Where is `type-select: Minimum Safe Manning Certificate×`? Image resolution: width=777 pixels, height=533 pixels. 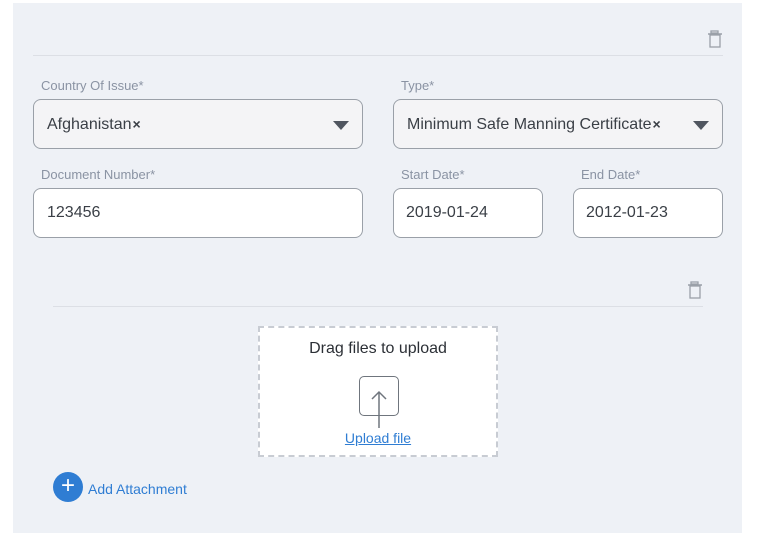 type-select: Minimum Safe Manning Certificate× is located at coordinates (558, 124).